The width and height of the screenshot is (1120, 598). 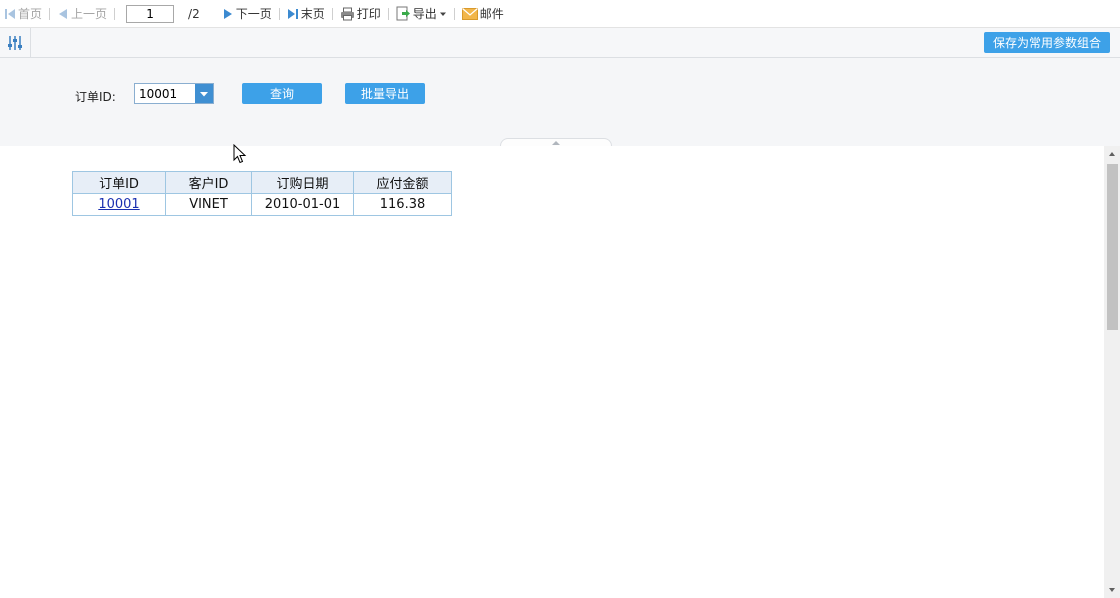 What do you see at coordinates (560, 43) in the screenshot?
I see `params-header-bar: 保存为常用参数组合` at bounding box center [560, 43].